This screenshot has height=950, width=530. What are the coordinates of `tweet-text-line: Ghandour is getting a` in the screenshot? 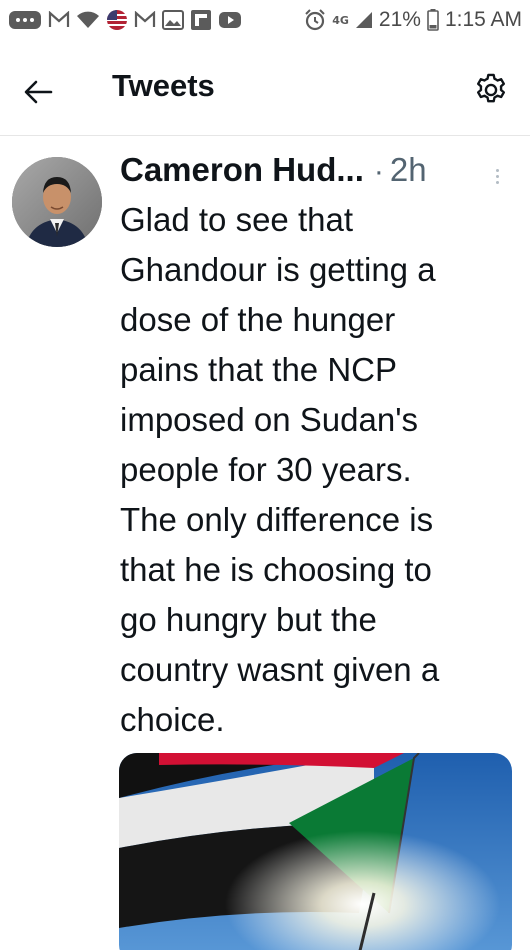 It's located at (278, 269).